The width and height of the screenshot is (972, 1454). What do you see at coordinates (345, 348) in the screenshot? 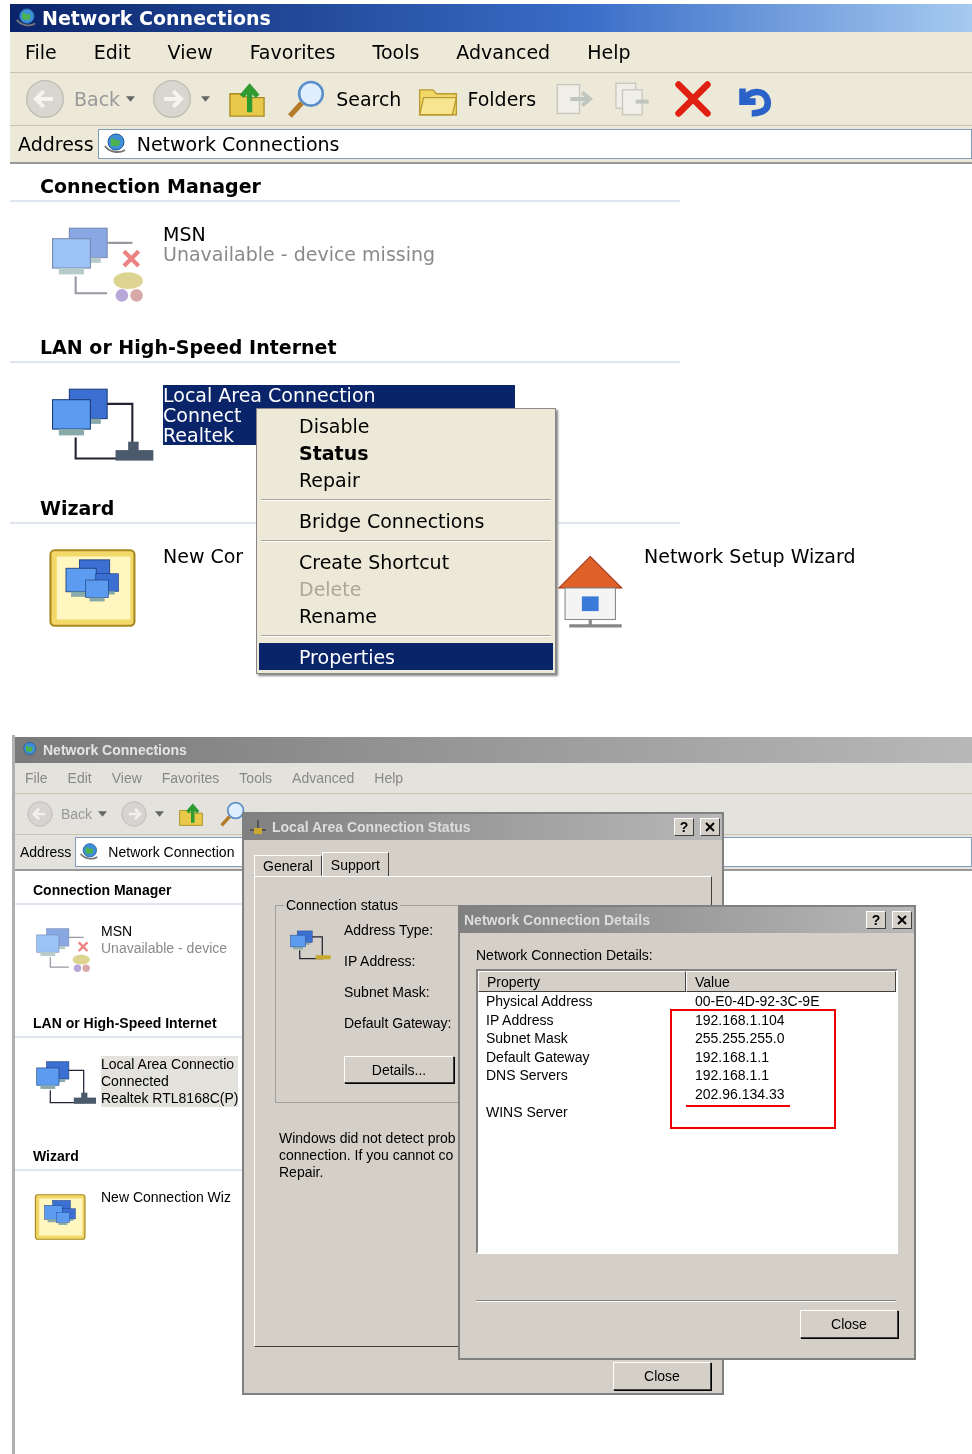
I see `group-header: LAN or High-Speed Internet` at bounding box center [345, 348].